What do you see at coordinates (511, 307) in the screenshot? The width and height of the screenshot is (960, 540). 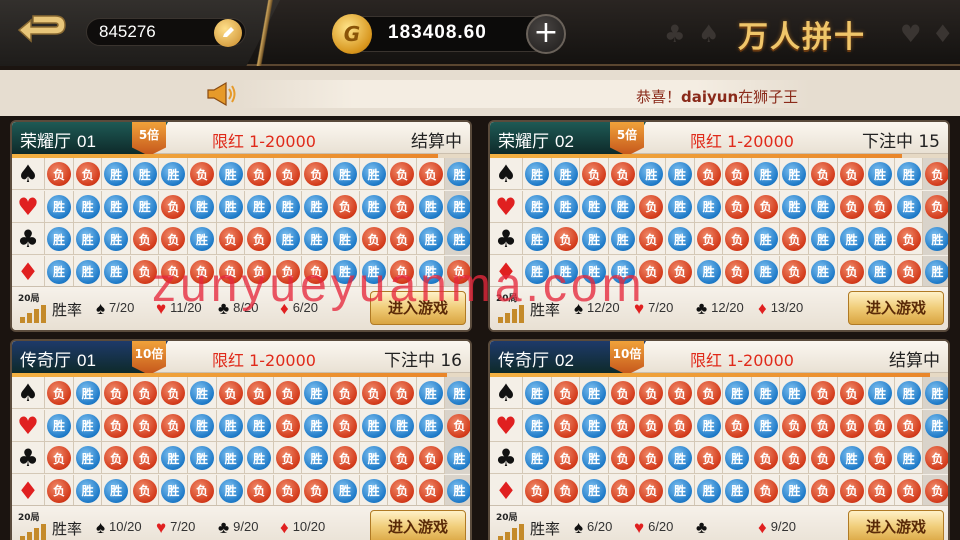 I see `rounds-chart-icon: 20局` at bounding box center [511, 307].